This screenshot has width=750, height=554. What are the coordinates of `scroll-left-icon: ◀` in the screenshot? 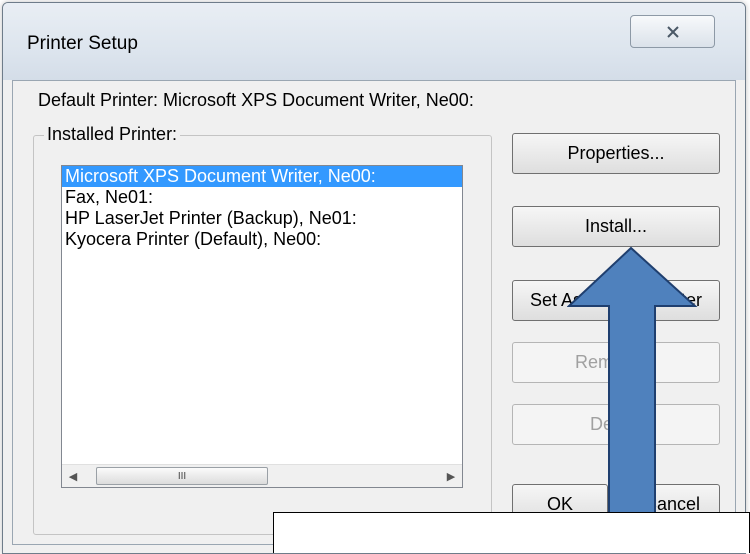 It's located at (73, 476).